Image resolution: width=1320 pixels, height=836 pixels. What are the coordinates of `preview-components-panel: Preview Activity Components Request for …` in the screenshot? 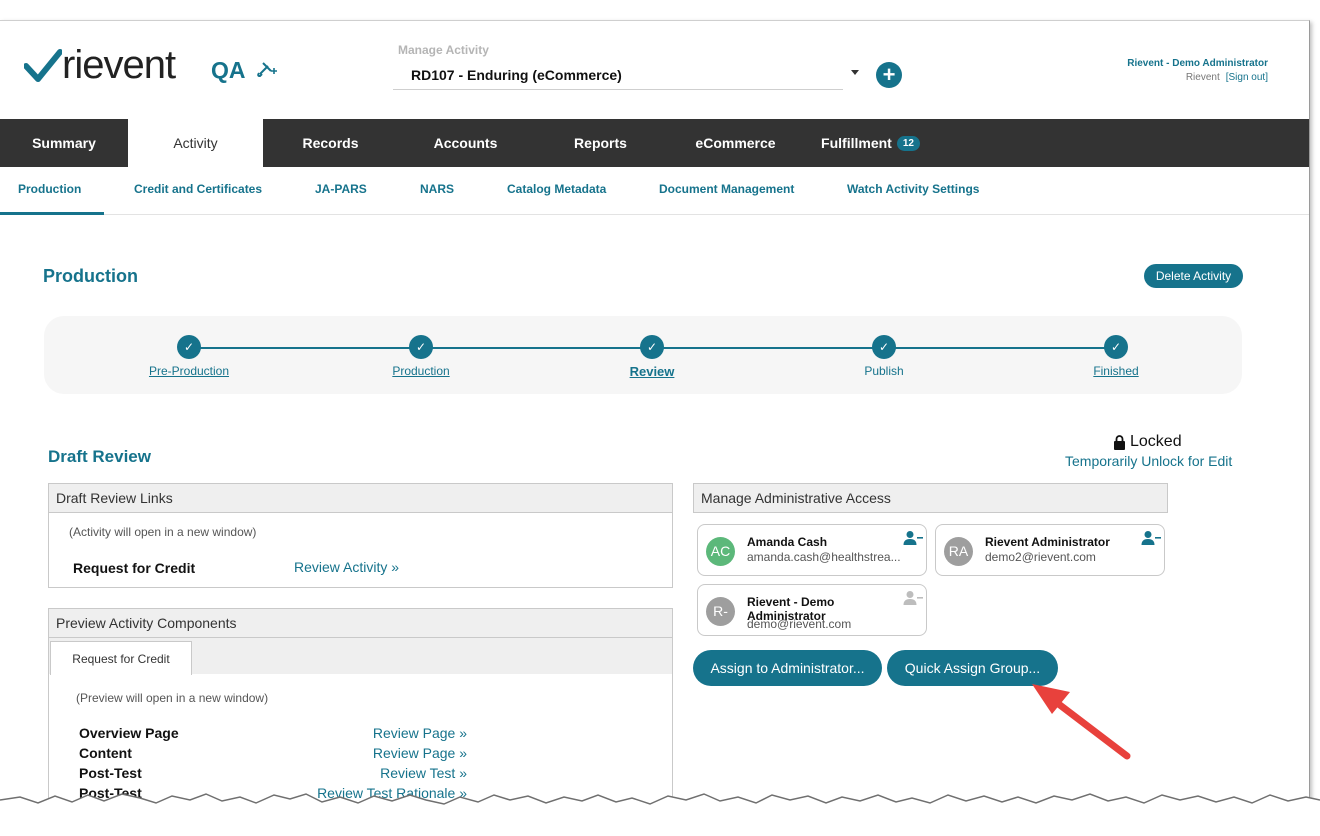 It's located at (360, 722).